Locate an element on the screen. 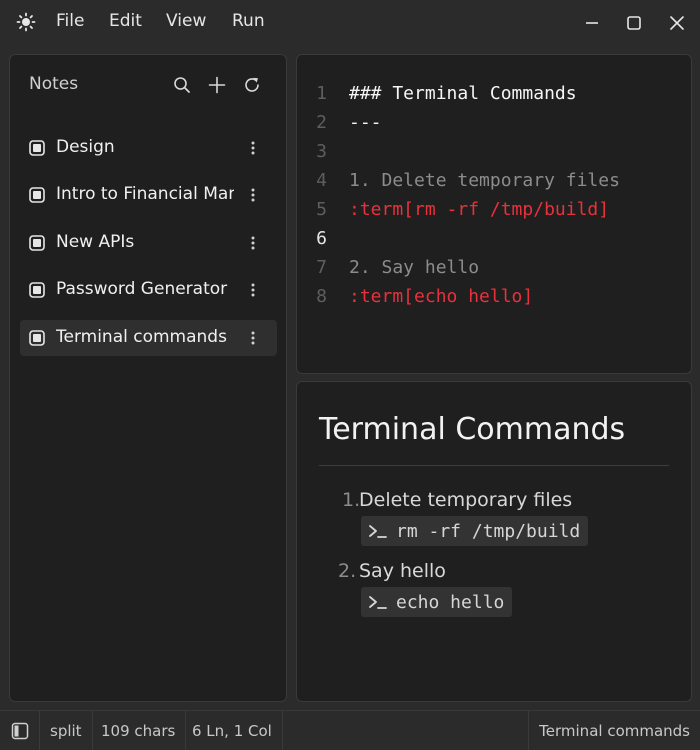 The width and height of the screenshot is (700, 750). editor-line: 2 --- is located at coordinates (494, 126).